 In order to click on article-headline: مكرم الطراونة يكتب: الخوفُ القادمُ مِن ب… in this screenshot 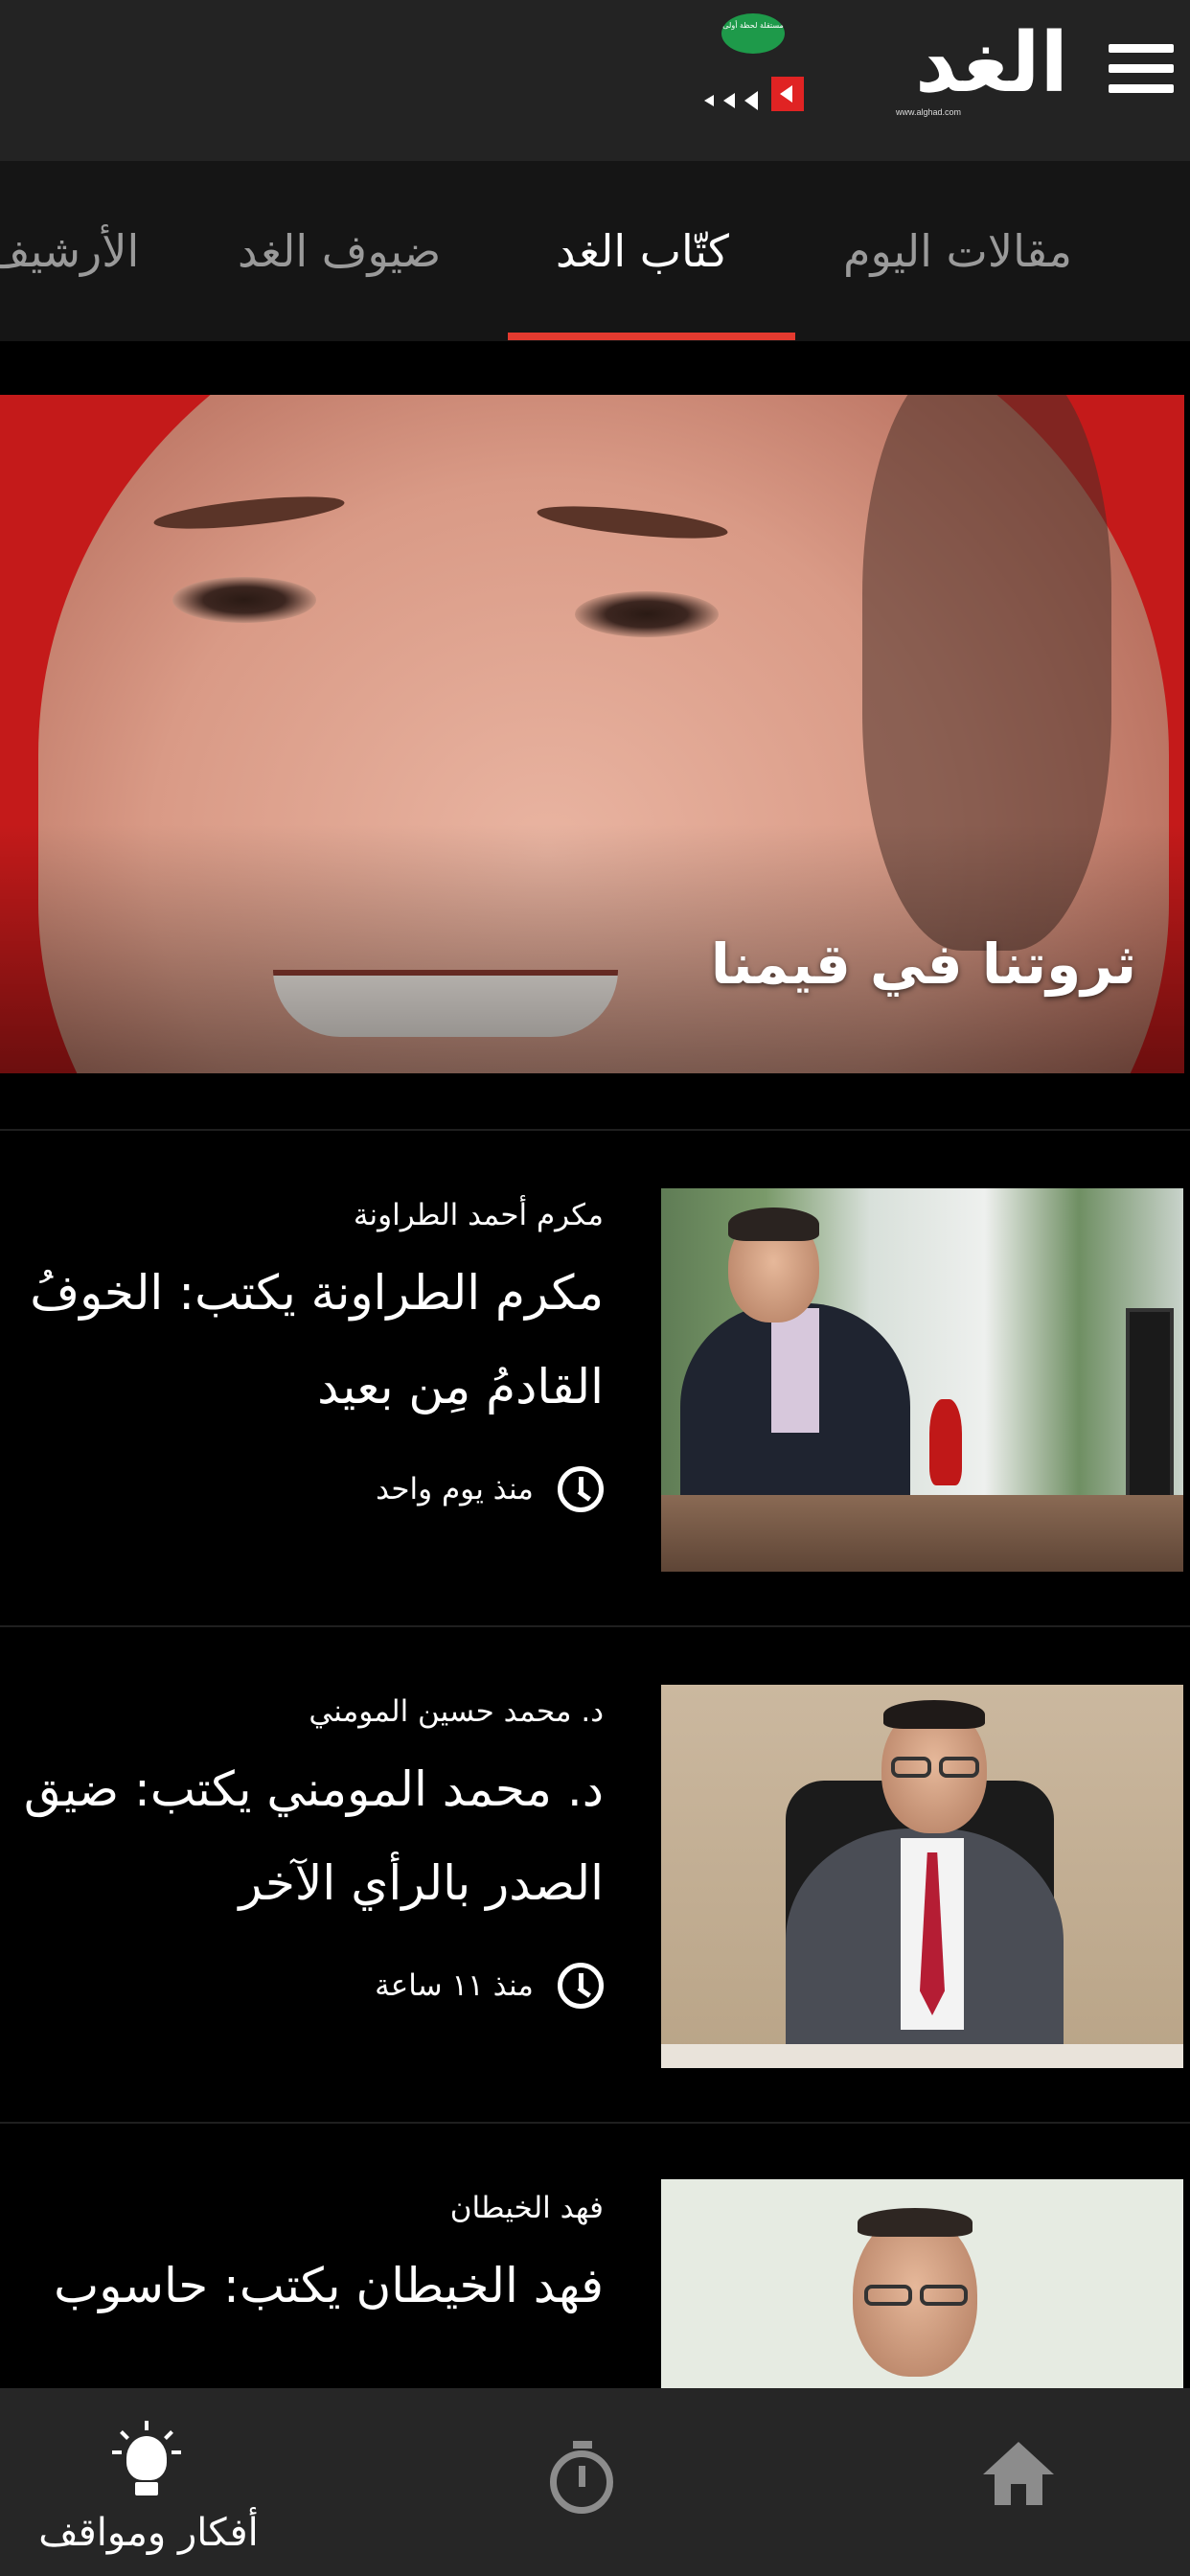, I will do `click(302, 1340)`.